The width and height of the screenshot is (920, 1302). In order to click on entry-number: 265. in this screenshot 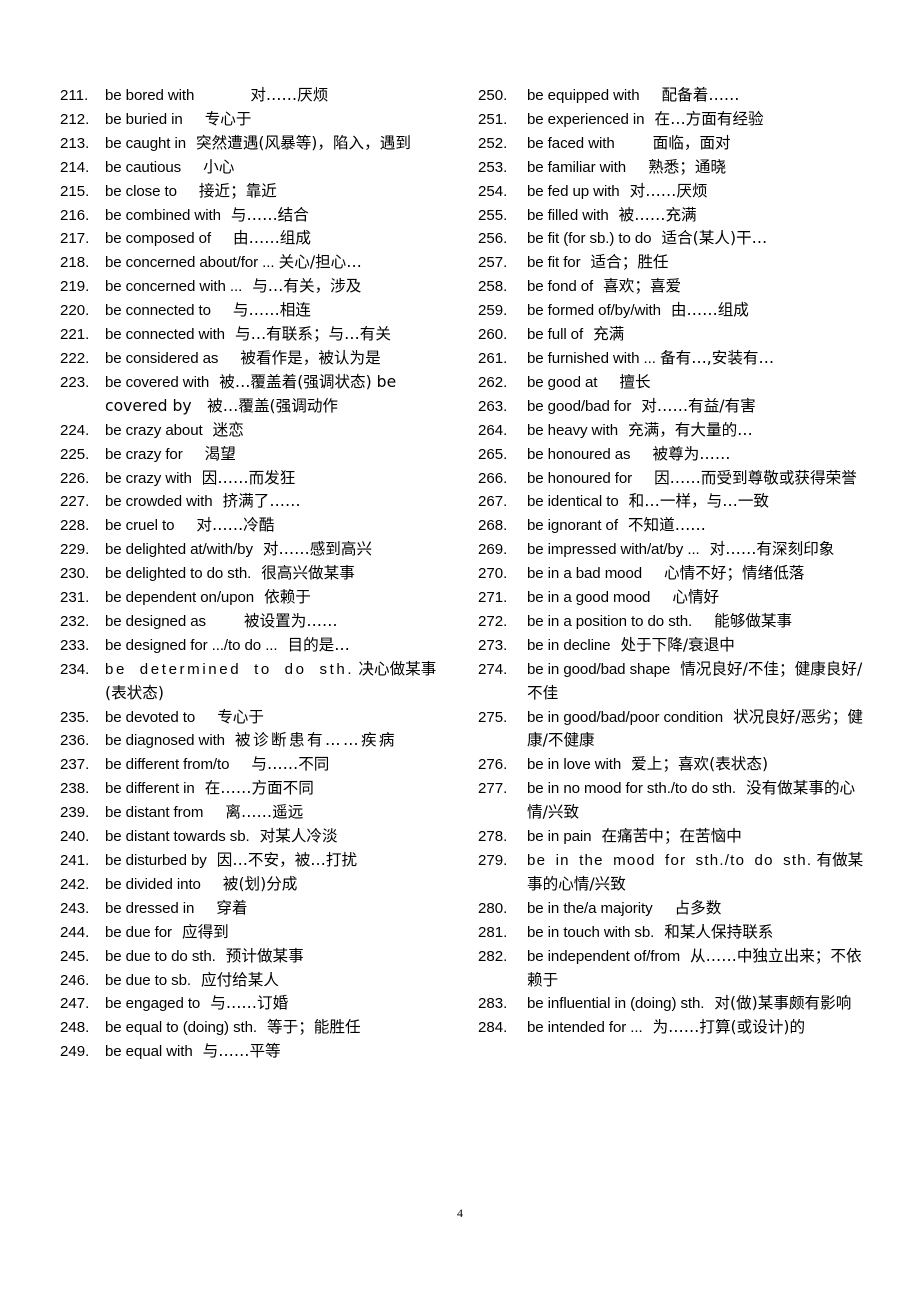, I will do `click(493, 454)`.